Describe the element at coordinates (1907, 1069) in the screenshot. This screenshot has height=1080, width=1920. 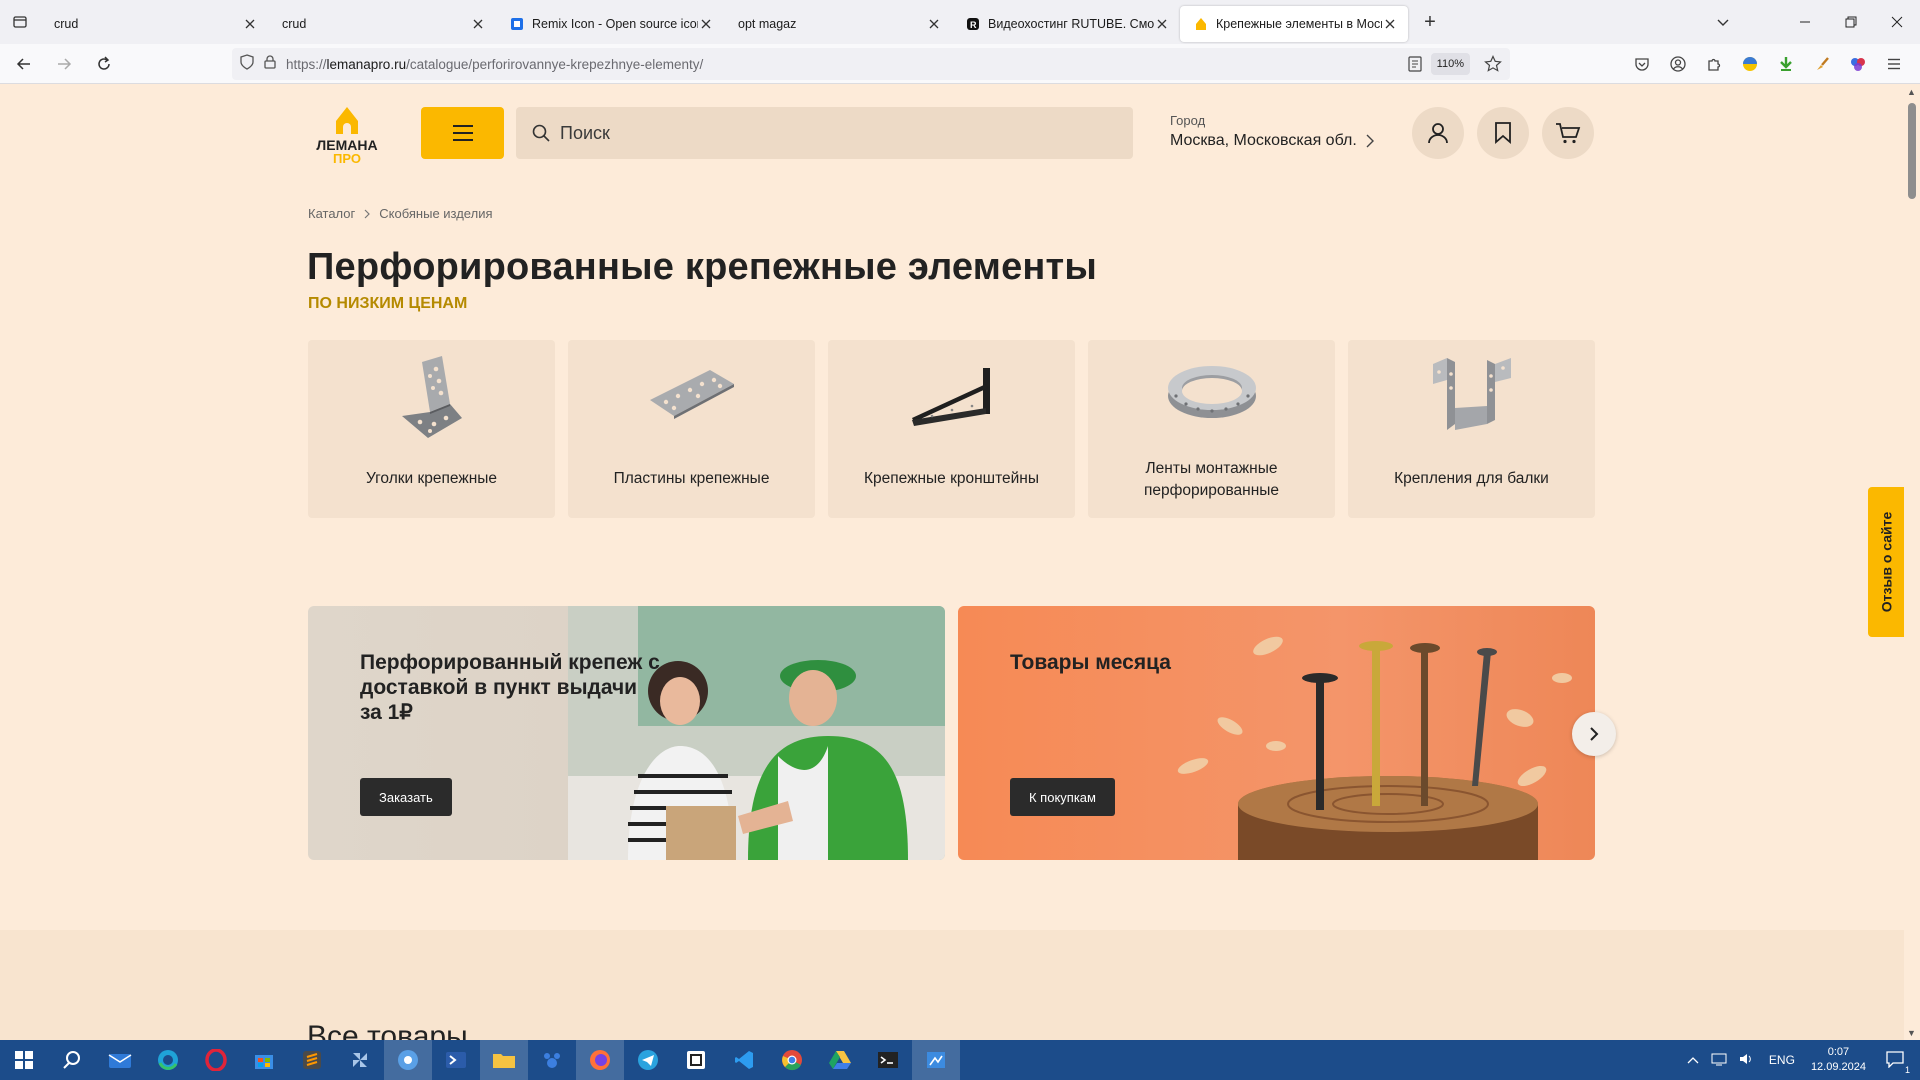
I see `notification-count: 1` at that location.